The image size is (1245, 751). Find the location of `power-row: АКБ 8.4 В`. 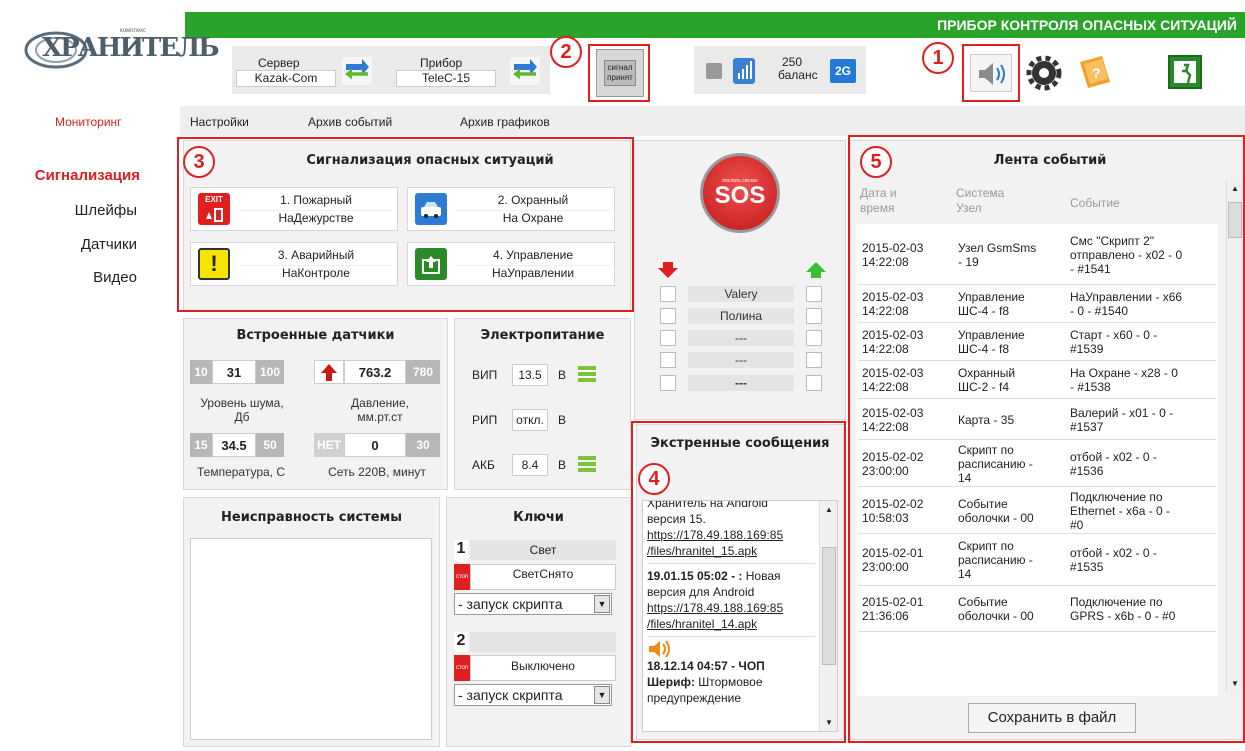

power-row: АКБ 8.4 В is located at coordinates (537, 465).